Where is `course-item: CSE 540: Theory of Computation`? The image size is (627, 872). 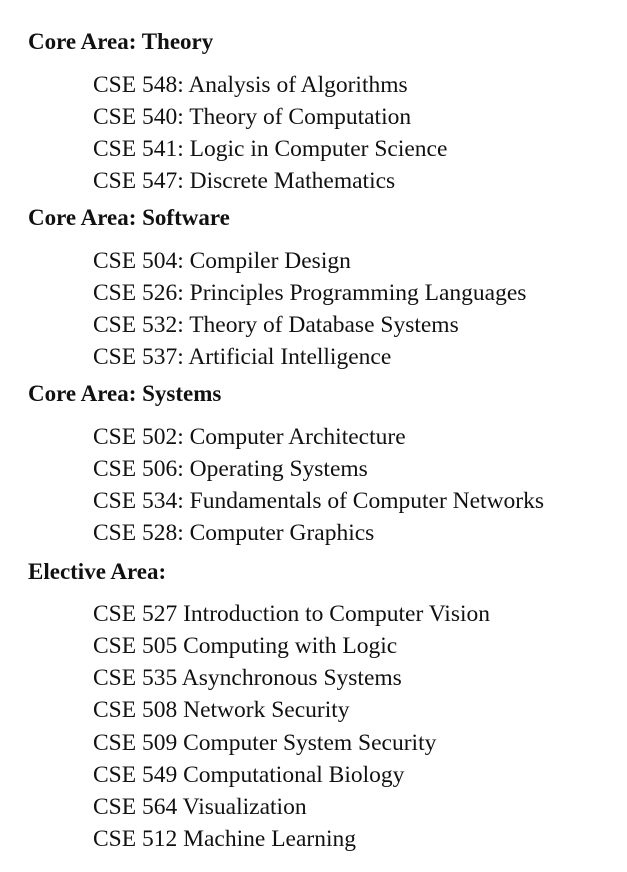
course-item: CSE 540: Theory of Computation is located at coordinates (252, 117).